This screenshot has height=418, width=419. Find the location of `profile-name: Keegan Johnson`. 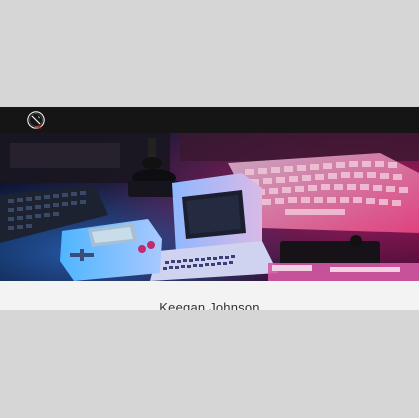

profile-name: Keegan Johnson is located at coordinates (209, 305).